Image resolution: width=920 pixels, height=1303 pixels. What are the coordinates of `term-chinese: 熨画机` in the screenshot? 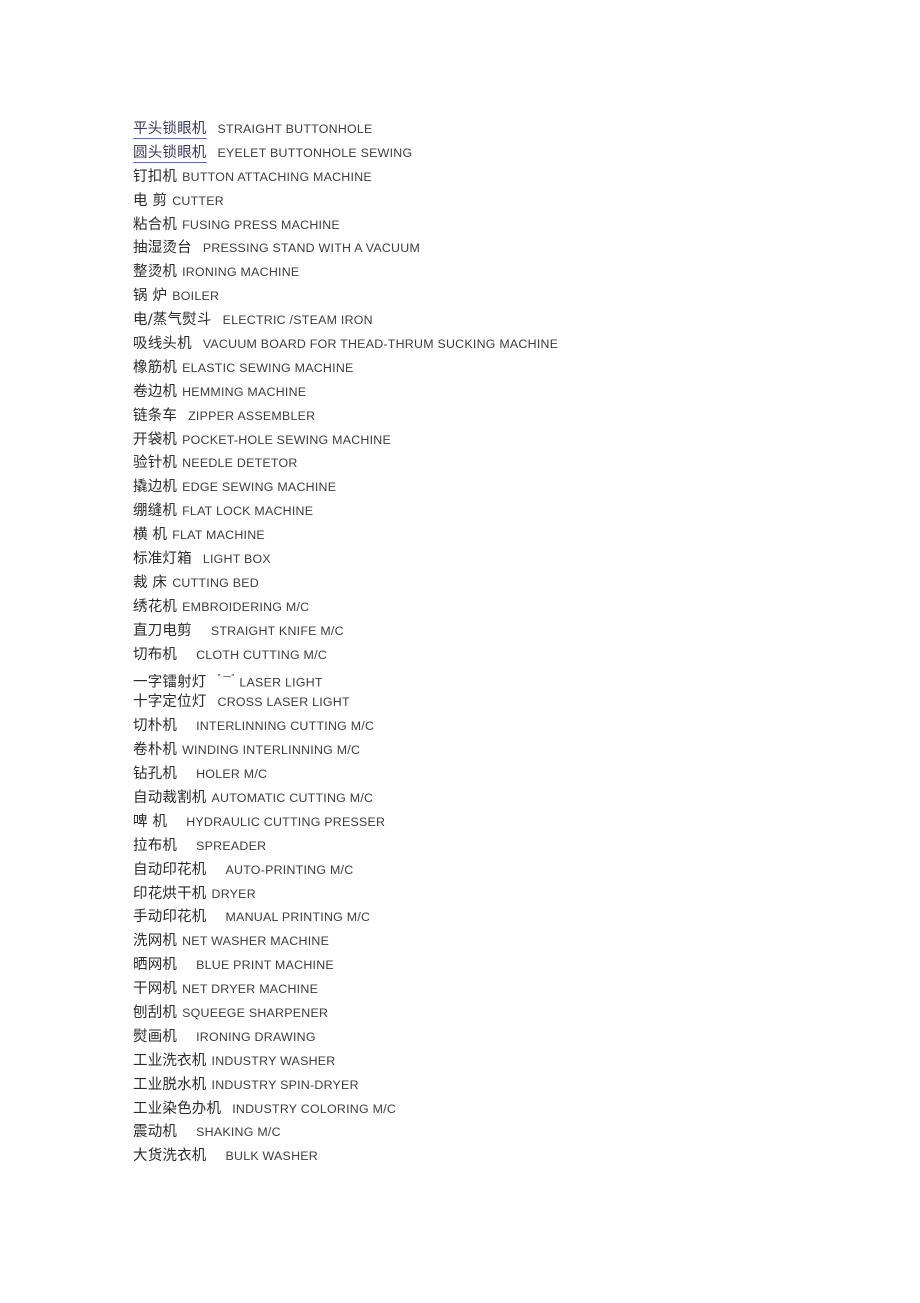 It's located at (155, 1036).